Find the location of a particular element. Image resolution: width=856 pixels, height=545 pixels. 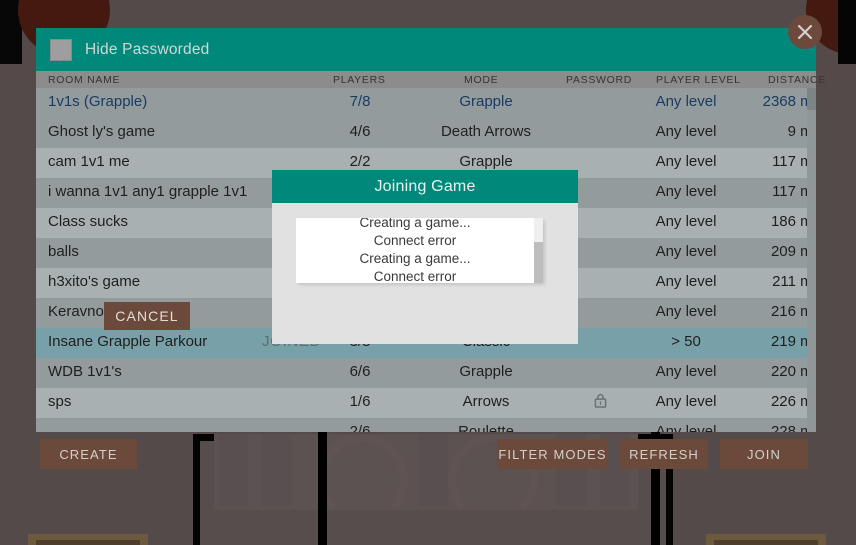

column-header-player-level: PLAYER LEVEL is located at coordinates (698, 80).